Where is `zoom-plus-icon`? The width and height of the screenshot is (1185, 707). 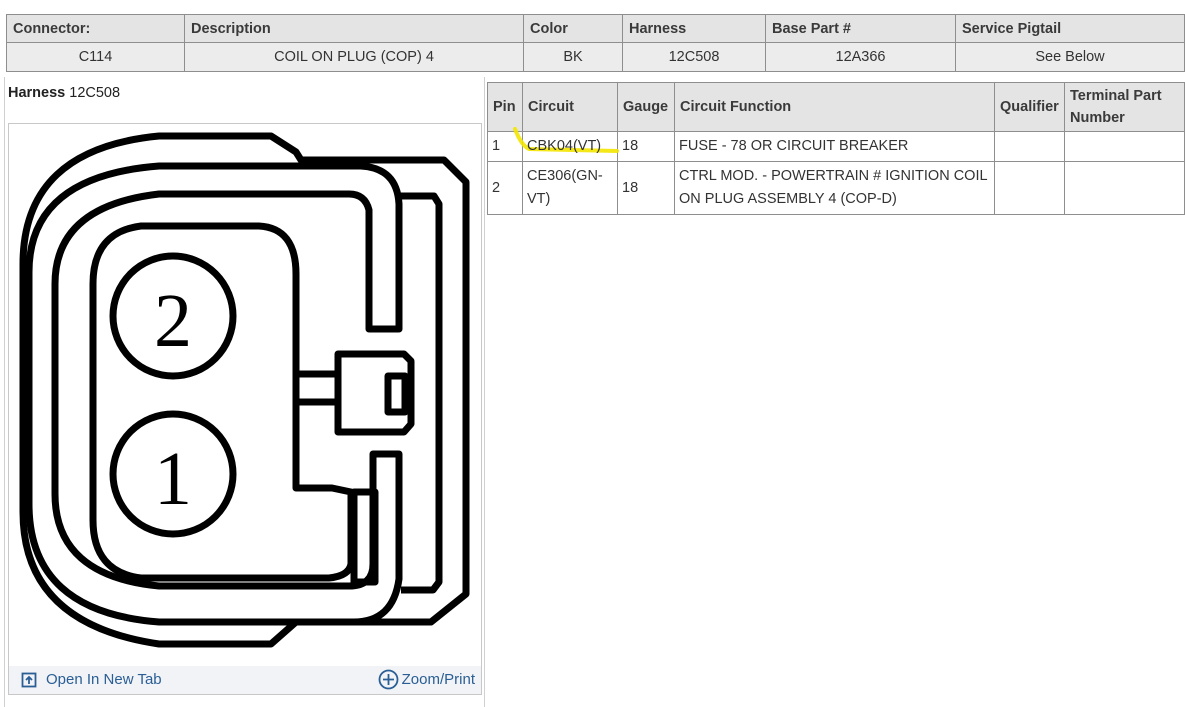
zoom-plus-icon is located at coordinates (388, 679).